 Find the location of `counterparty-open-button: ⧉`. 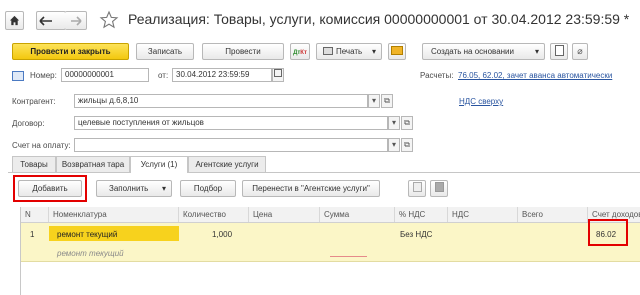

counterparty-open-button: ⧉ is located at coordinates (387, 101).